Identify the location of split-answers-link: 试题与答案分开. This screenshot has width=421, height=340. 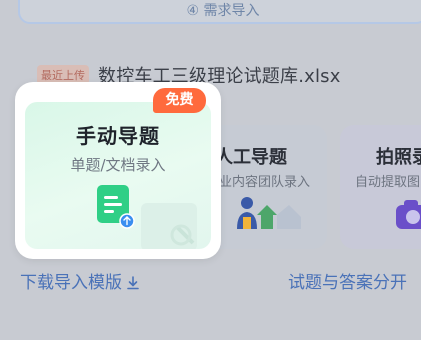
(347, 280).